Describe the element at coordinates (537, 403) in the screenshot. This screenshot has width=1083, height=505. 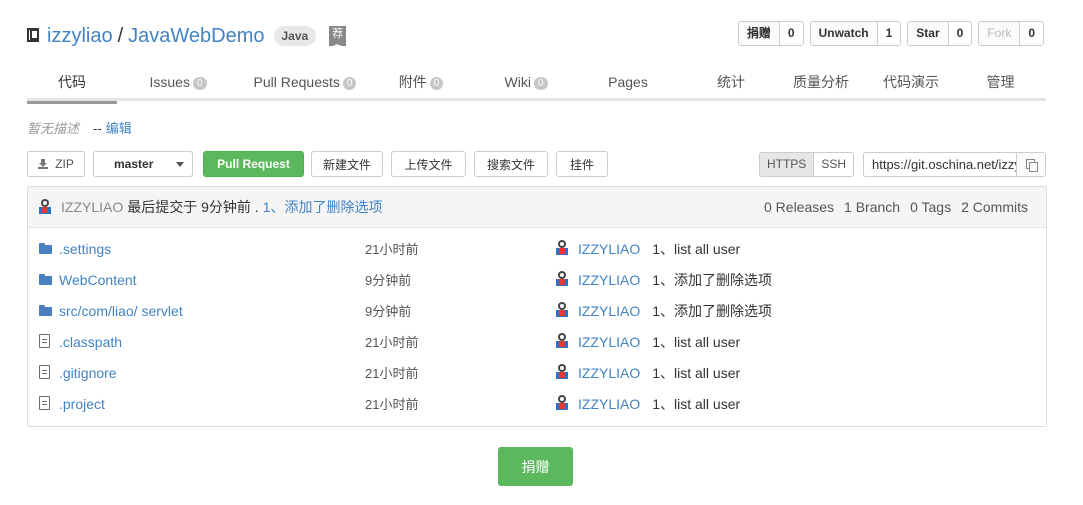
I see `table-row: .project 21小时前 IZZYLIAO 1、list all user` at that location.